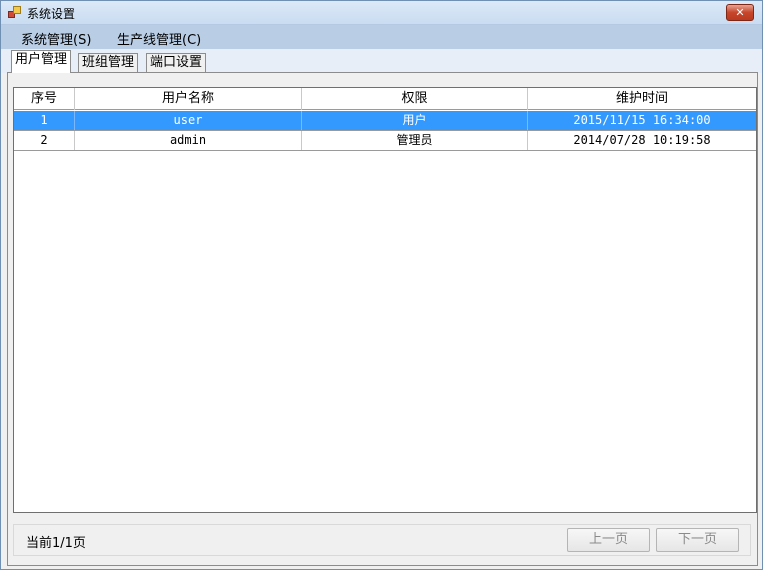 The height and width of the screenshot is (570, 763). Describe the element at coordinates (415, 140) in the screenshot. I see `cell-permission: 管理员` at that location.